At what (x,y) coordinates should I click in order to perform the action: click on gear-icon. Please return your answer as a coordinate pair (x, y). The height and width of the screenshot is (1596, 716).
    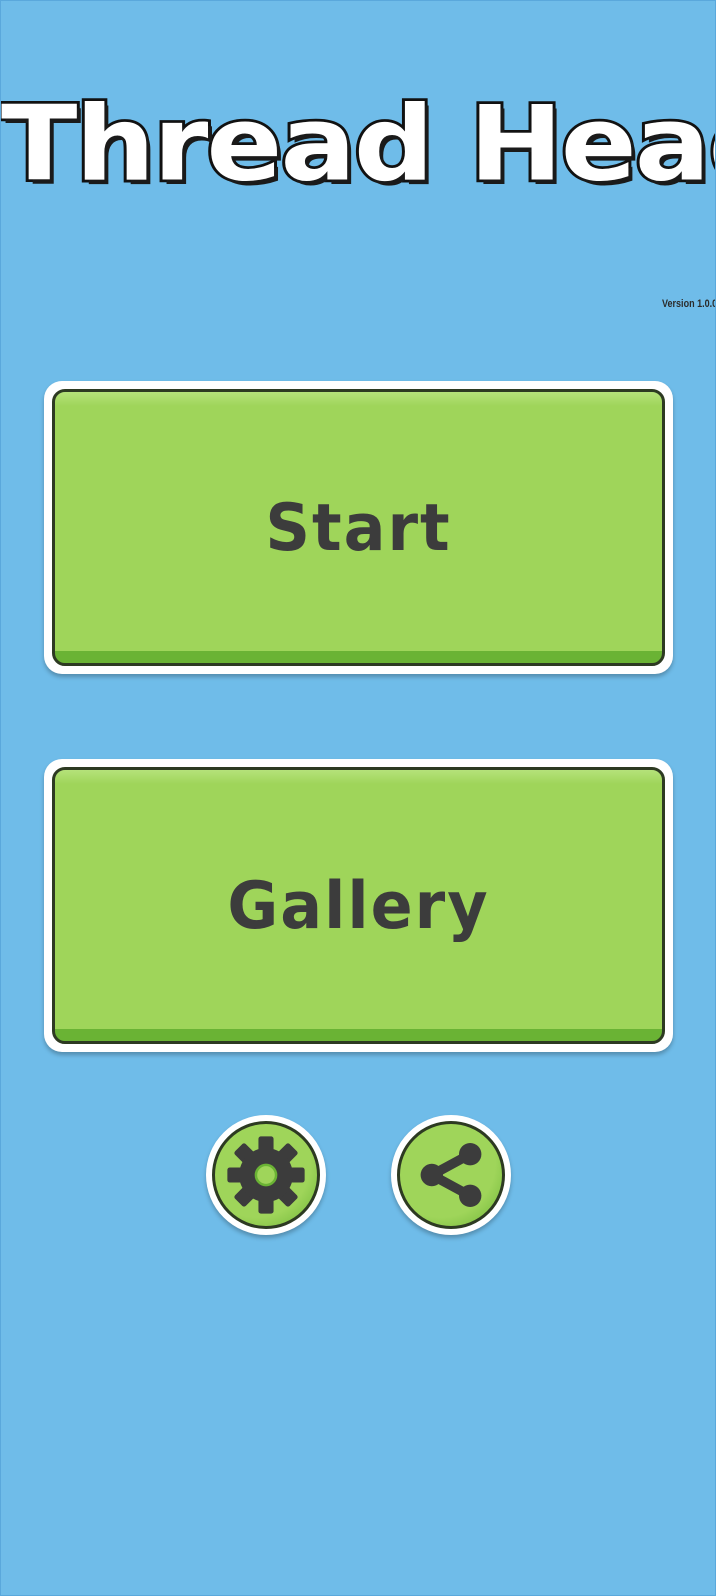
    Looking at the image, I should click on (266, 1175).